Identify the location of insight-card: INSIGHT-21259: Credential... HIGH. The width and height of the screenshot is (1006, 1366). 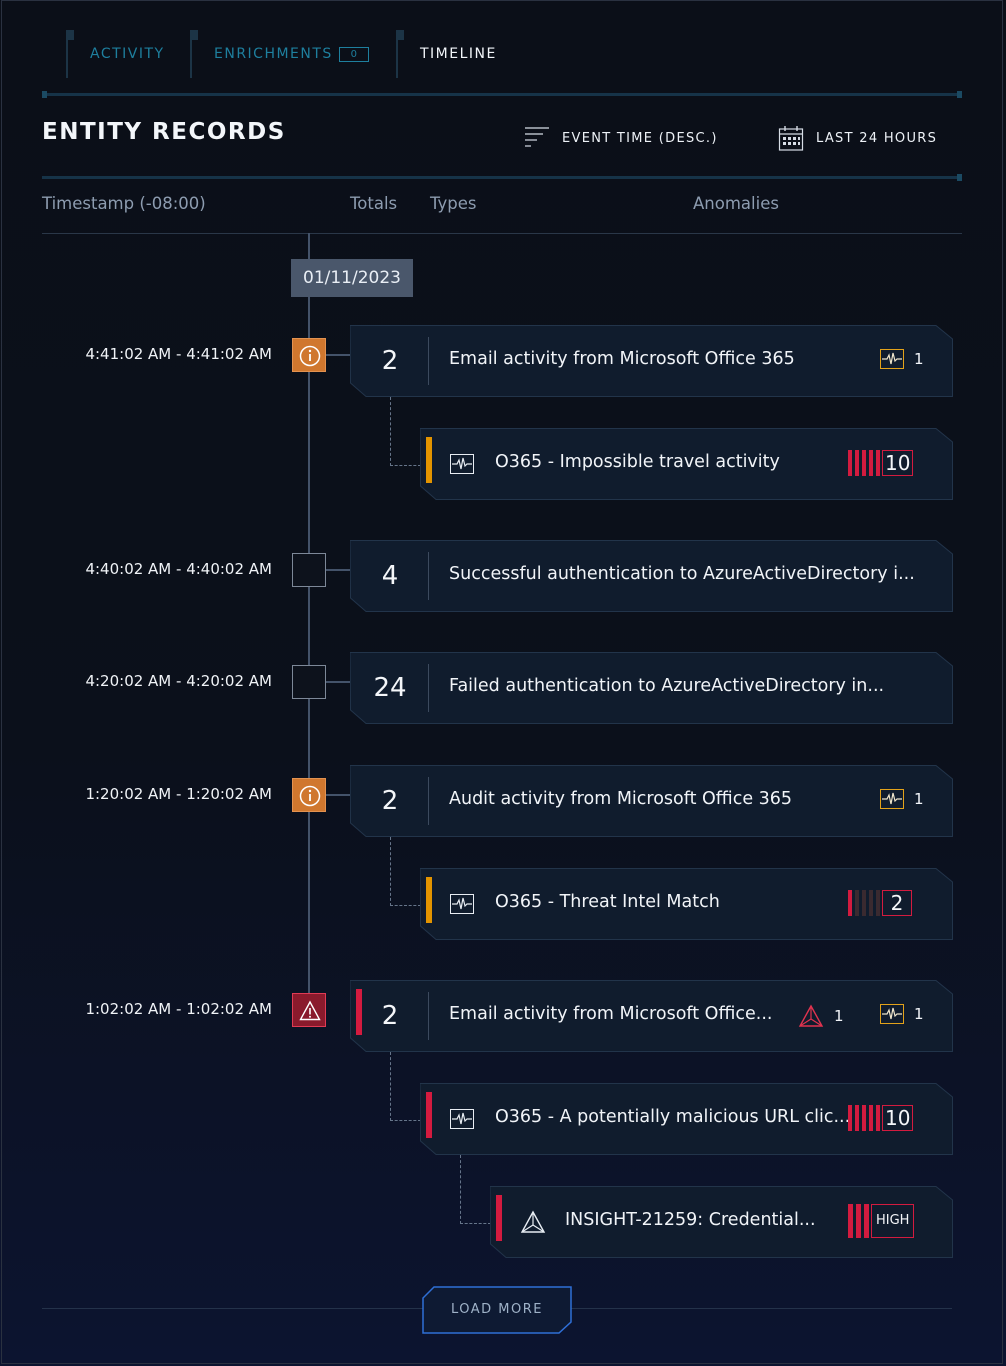
(721, 1222).